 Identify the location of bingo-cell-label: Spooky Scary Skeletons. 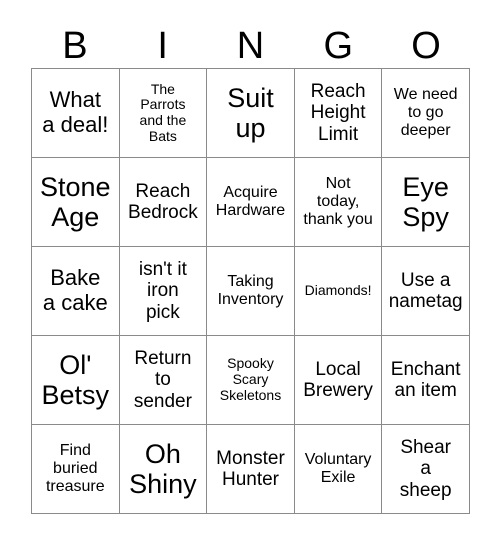
(250, 379).